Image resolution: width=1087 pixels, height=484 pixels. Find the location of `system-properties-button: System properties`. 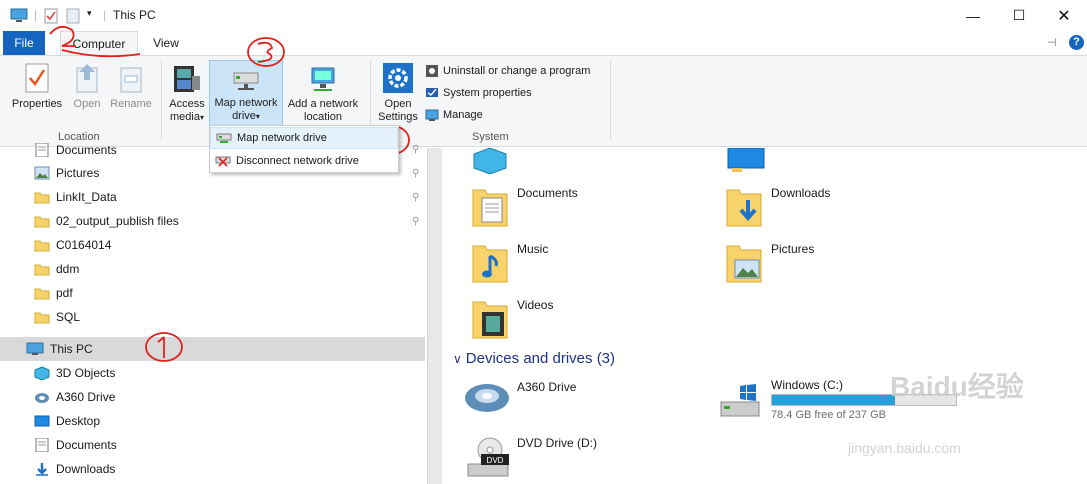

system-properties-button: System properties is located at coordinates (478, 93).